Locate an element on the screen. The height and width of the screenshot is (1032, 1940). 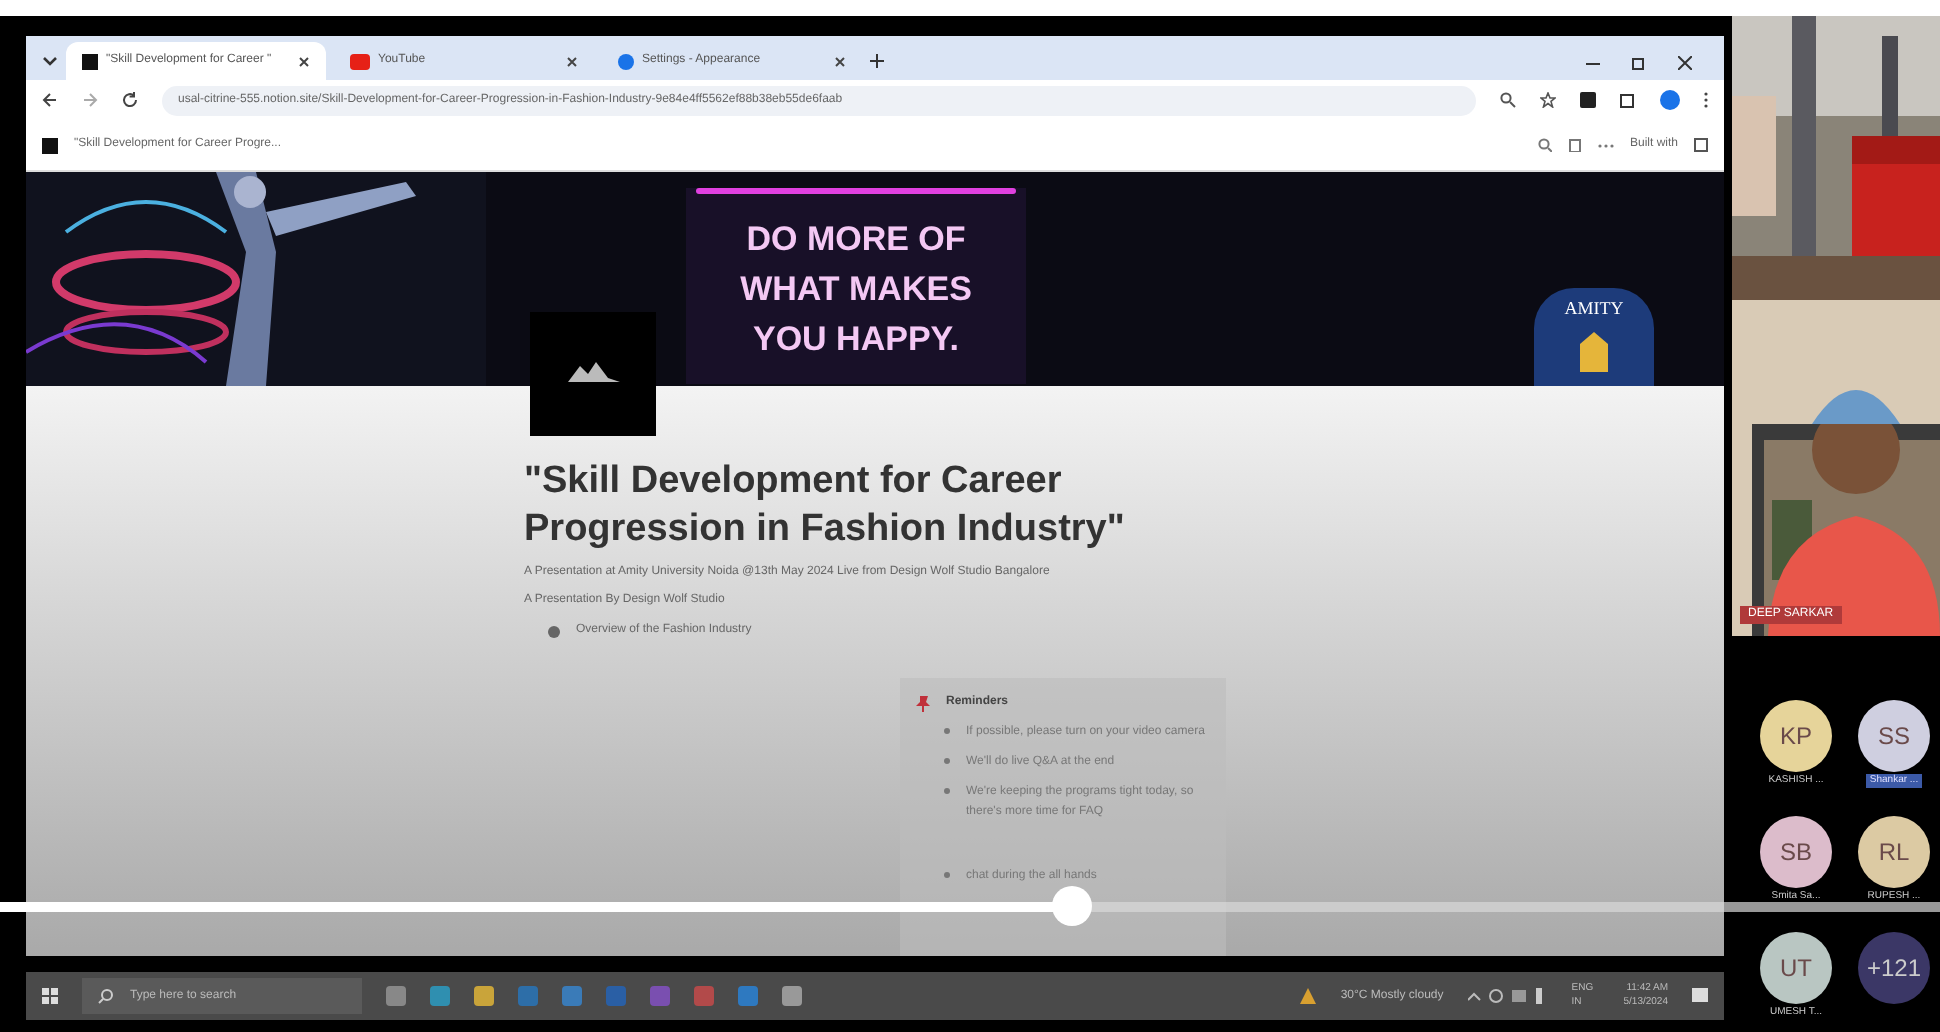
reload-icon is located at coordinates (130, 100).